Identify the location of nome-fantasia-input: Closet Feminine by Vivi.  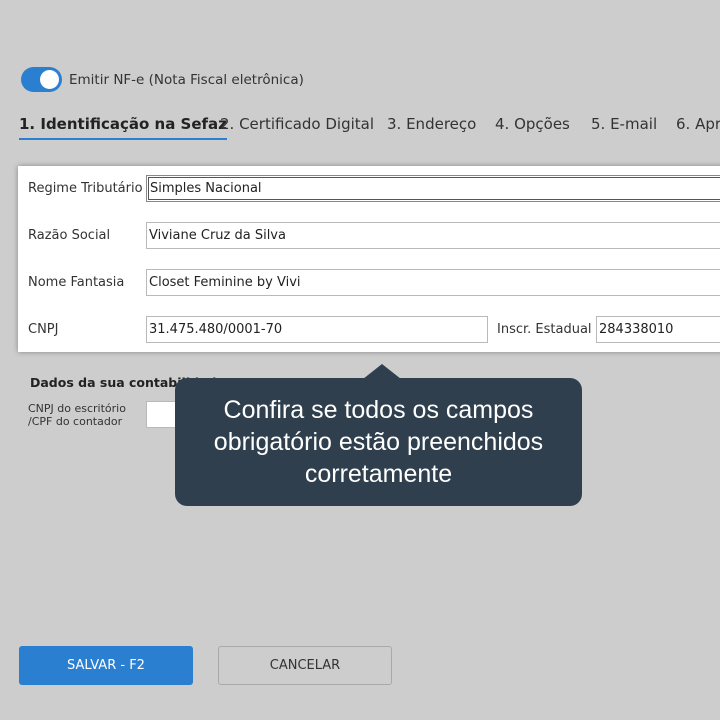
(433, 282).